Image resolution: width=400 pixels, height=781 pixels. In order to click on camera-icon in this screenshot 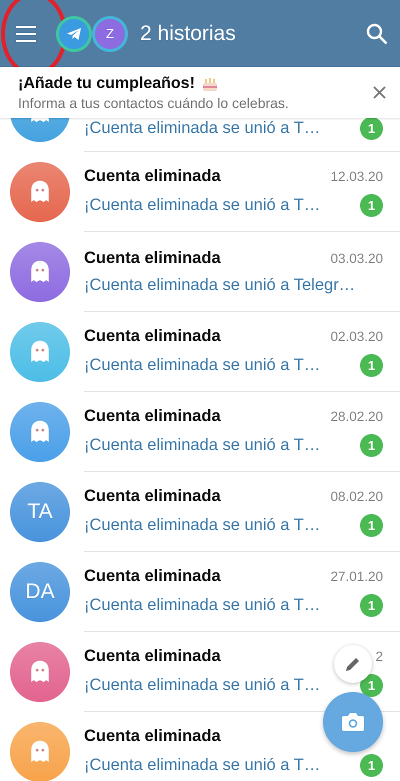, I will do `click(353, 722)`.